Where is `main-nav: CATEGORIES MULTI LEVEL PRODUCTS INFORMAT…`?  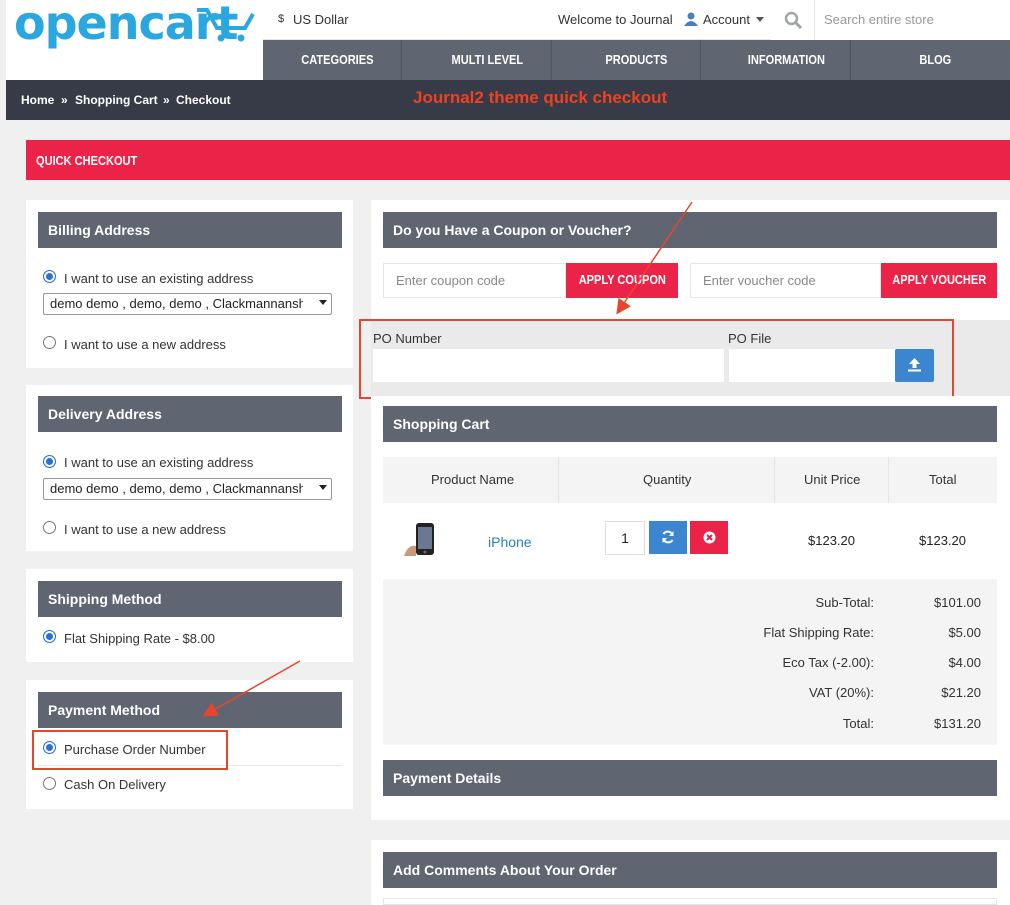 main-nav: CATEGORIES MULTI LEVEL PRODUCTS INFORMAT… is located at coordinates (636, 60).